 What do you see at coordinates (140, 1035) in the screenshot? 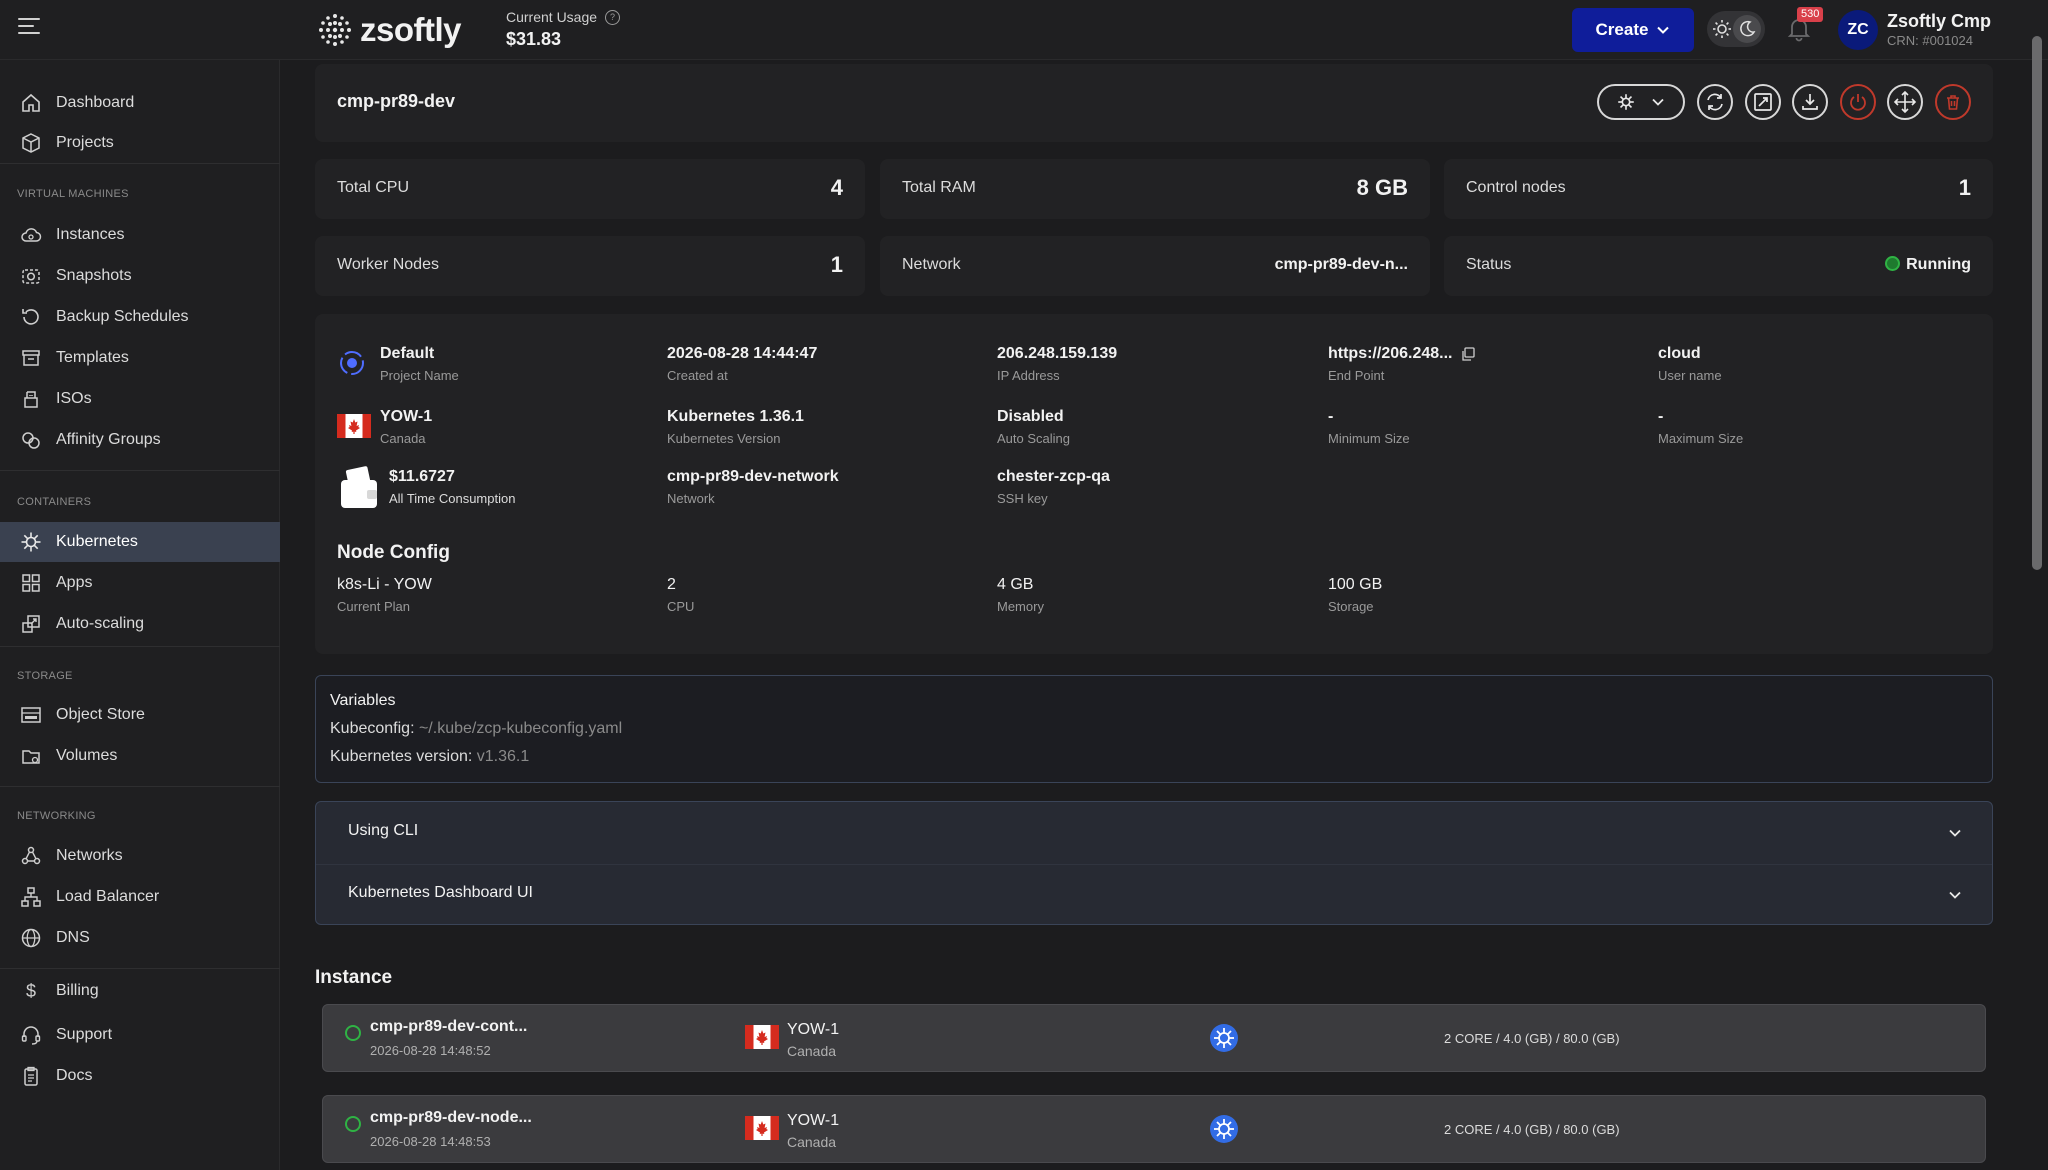
I see `sidebar-item-support: Support` at bounding box center [140, 1035].